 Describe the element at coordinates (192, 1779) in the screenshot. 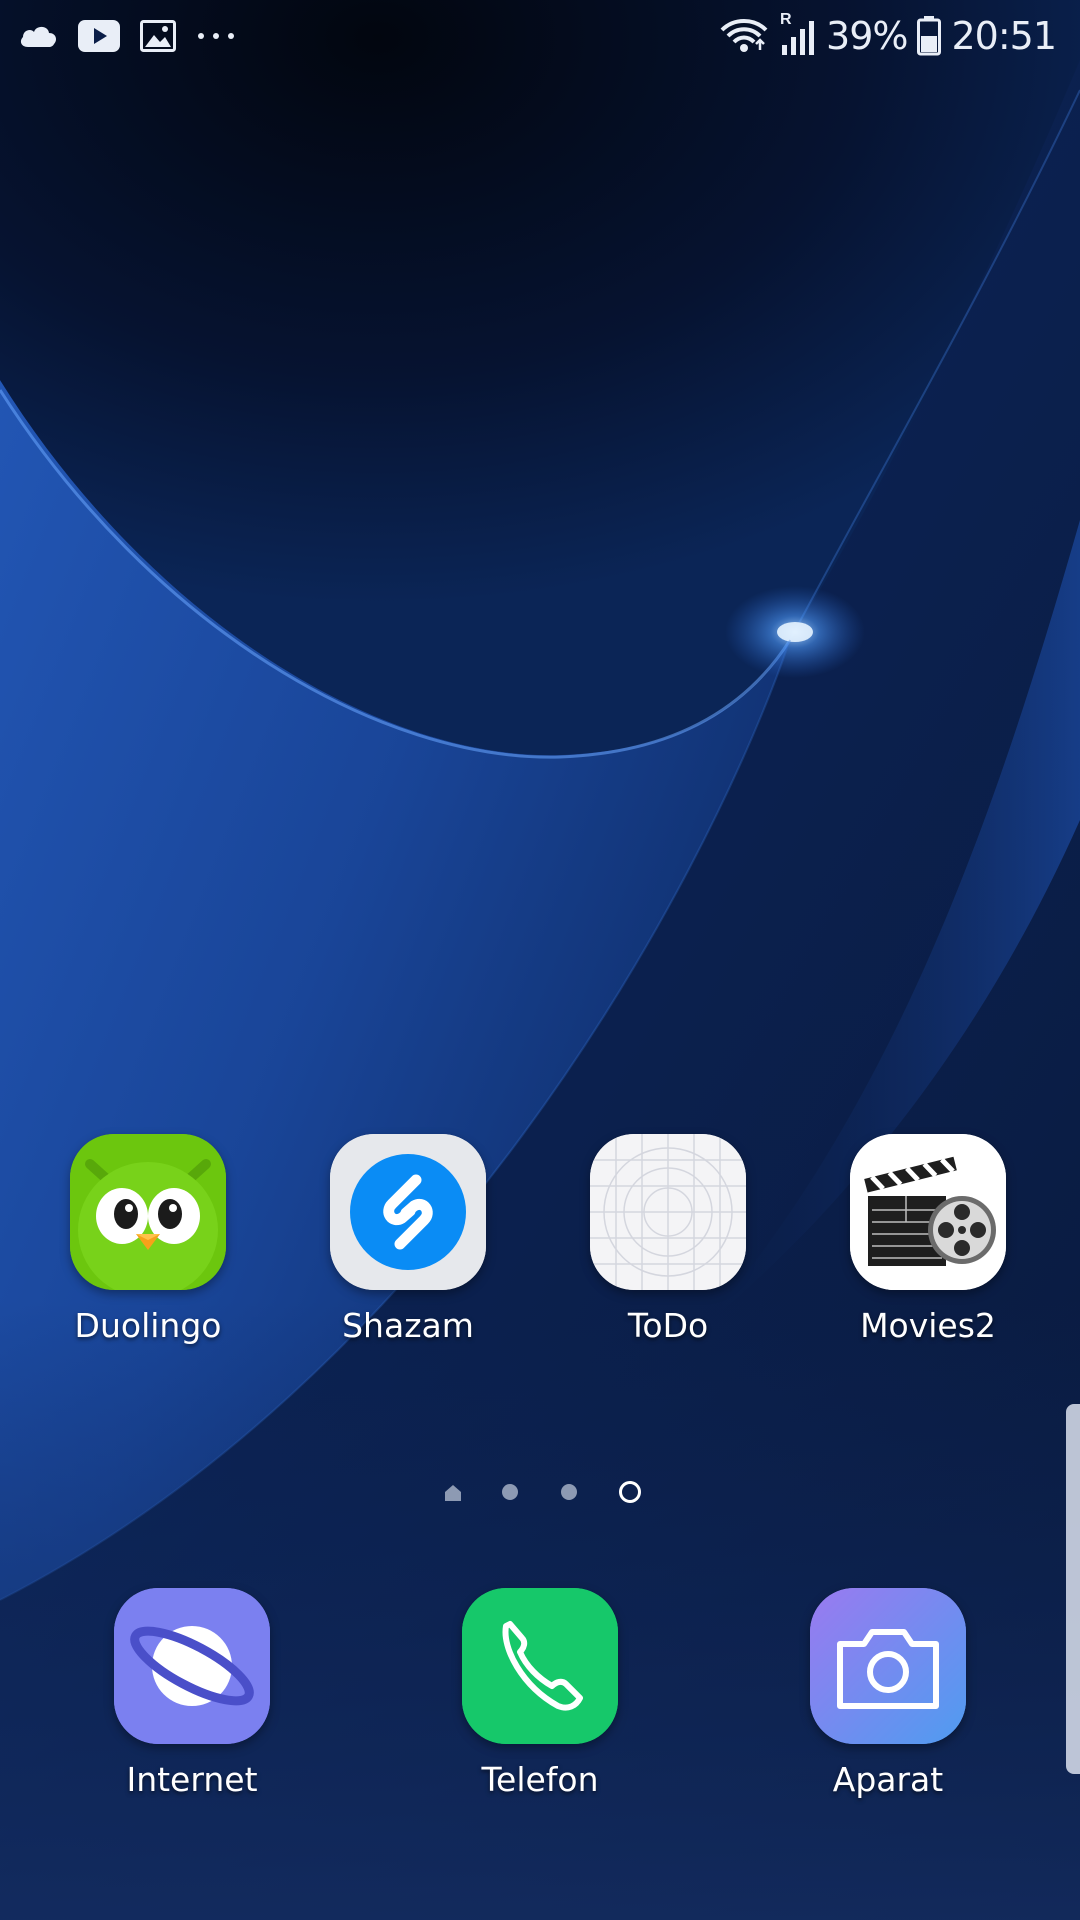

I see `app-label: Internet` at that location.